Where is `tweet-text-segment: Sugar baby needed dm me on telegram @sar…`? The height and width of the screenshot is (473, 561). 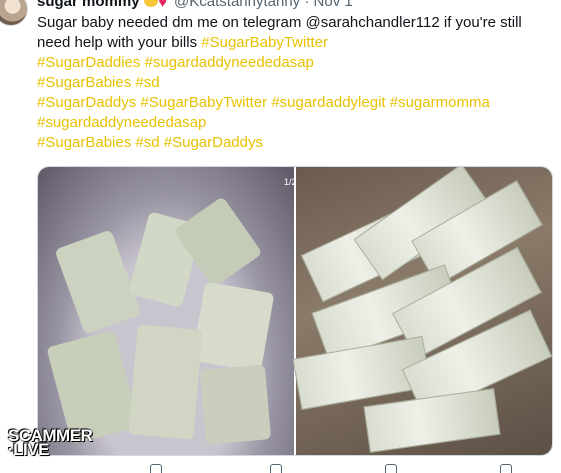 tweet-text-segment: Sugar baby needed dm me on telegram @sar… is located at coordinates (279, 22).